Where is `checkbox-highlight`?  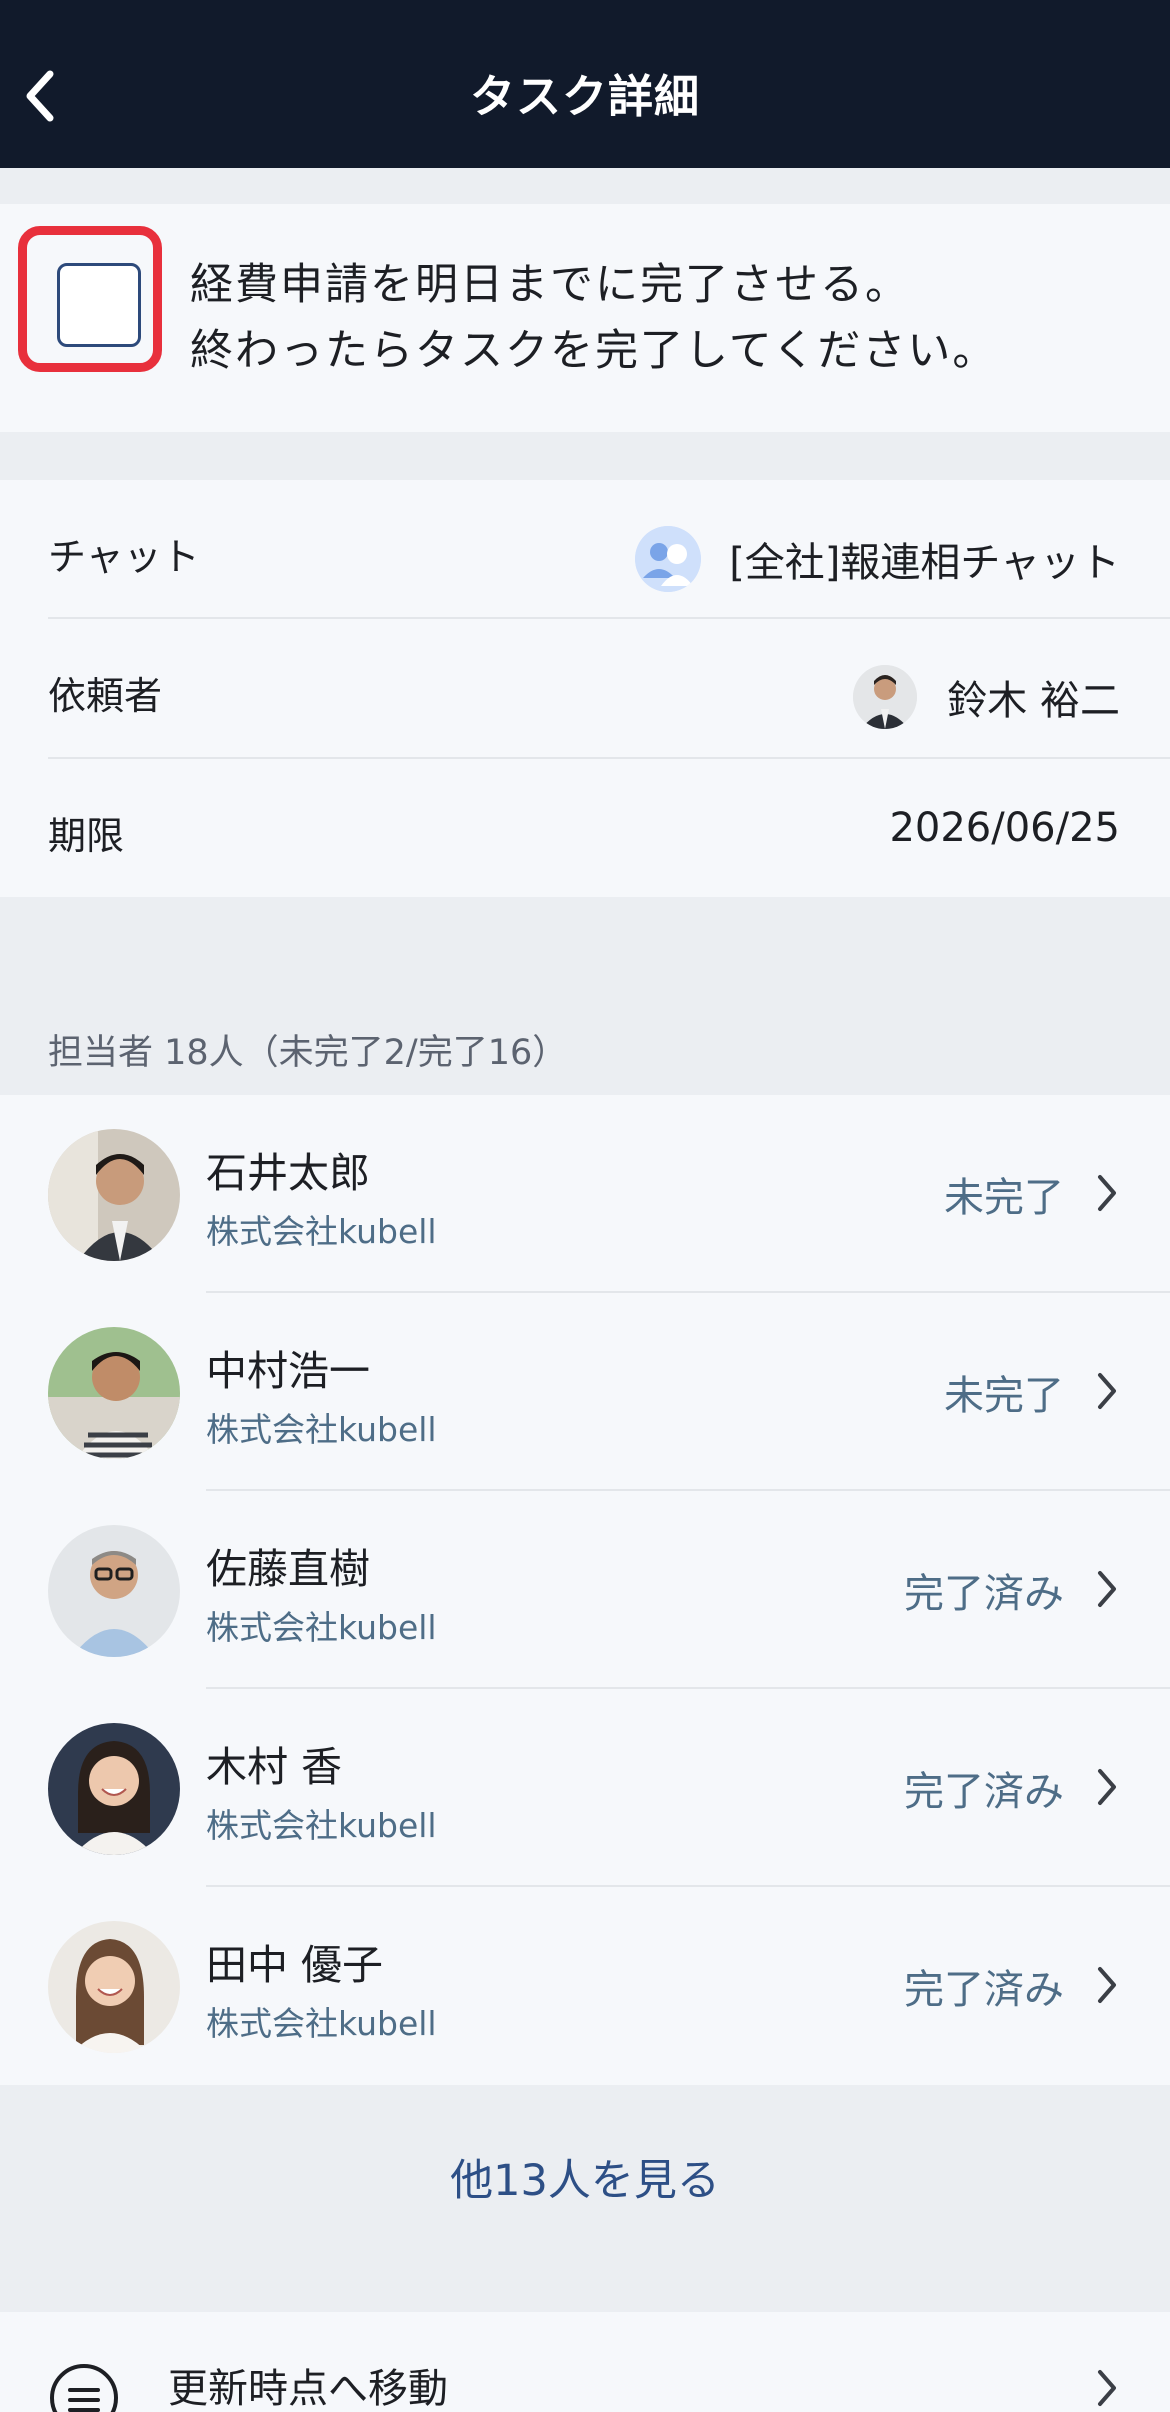
checkbox-highlight is located at coordinates (90, 299).